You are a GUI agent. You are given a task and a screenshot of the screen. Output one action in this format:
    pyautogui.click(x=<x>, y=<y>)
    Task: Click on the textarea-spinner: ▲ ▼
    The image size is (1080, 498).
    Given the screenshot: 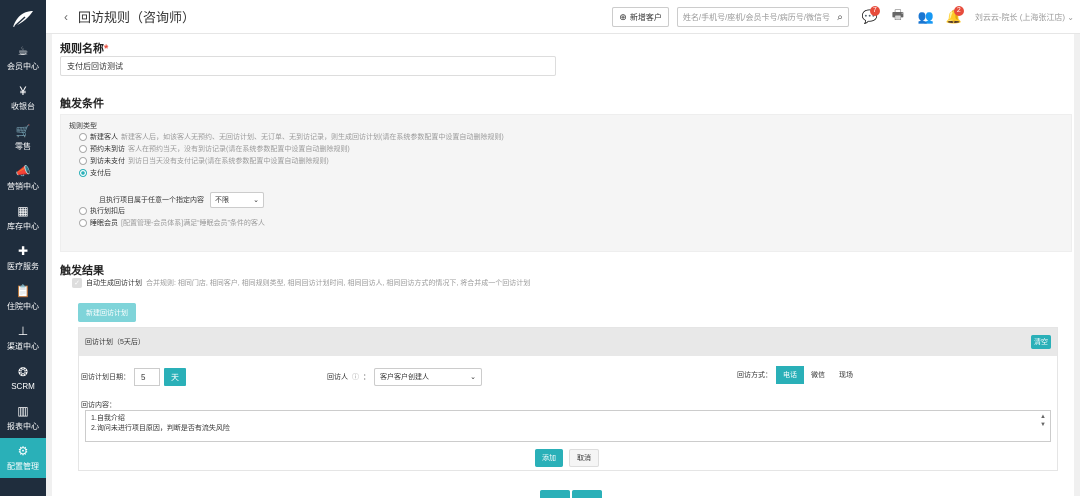 What is the action you would take?
    pyautogui.click(x=1043, y=421)
    